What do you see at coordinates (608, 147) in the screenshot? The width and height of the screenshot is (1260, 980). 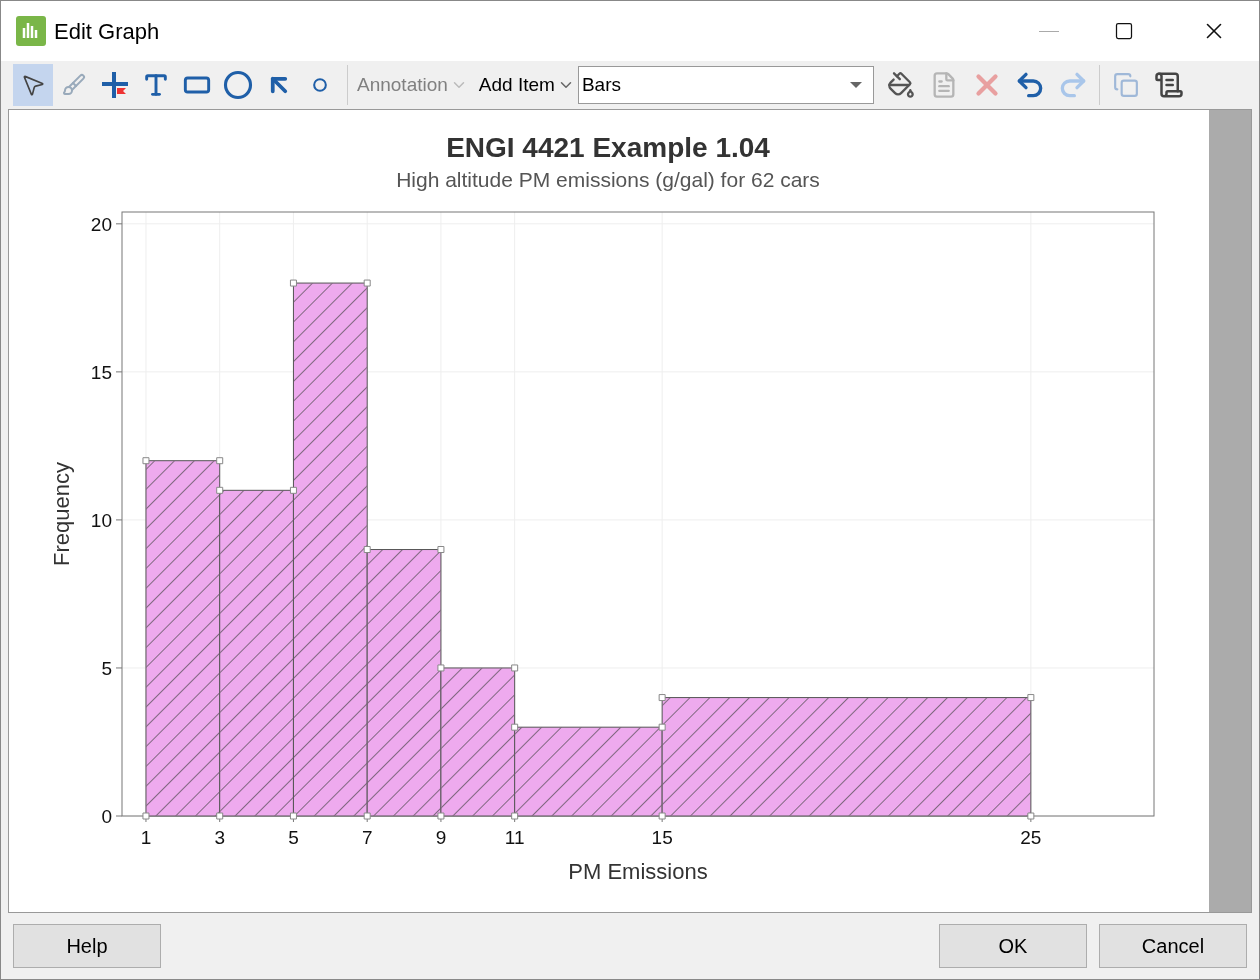 I see `chart-title: ENGI 4421 Example 1.04` at bounding box center [608, 147].